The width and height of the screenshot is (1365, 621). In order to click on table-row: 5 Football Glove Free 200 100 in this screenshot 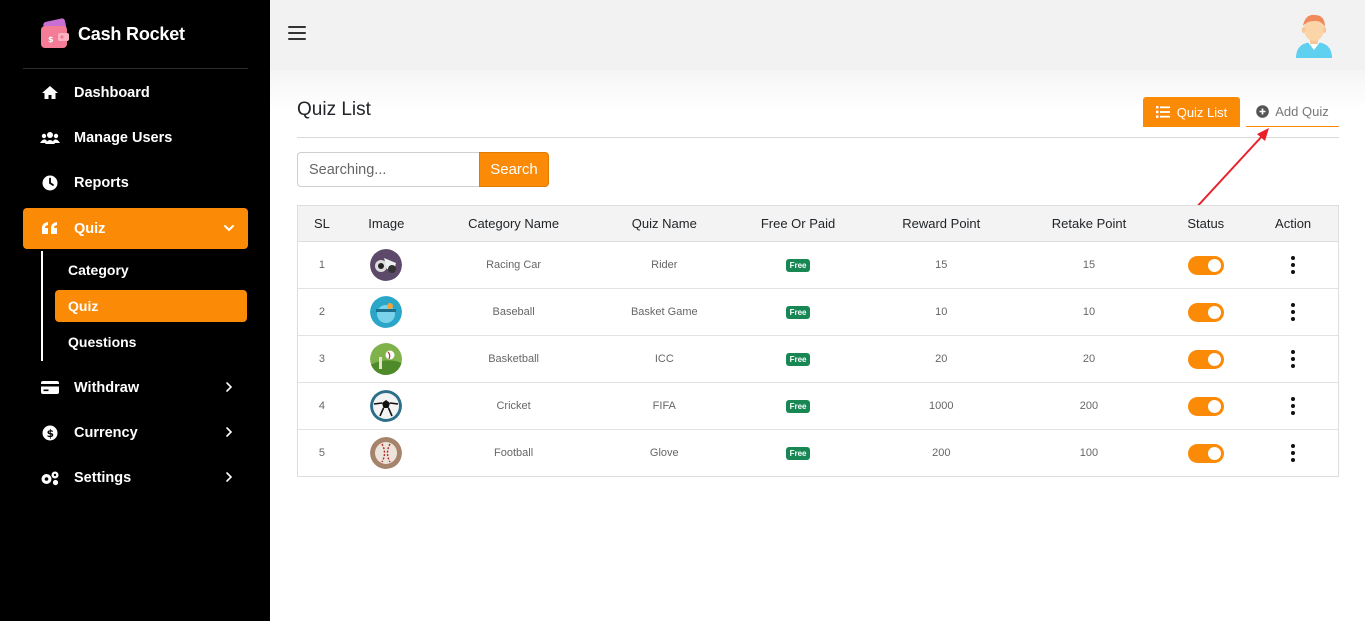, I will do `click(818, 453)`.